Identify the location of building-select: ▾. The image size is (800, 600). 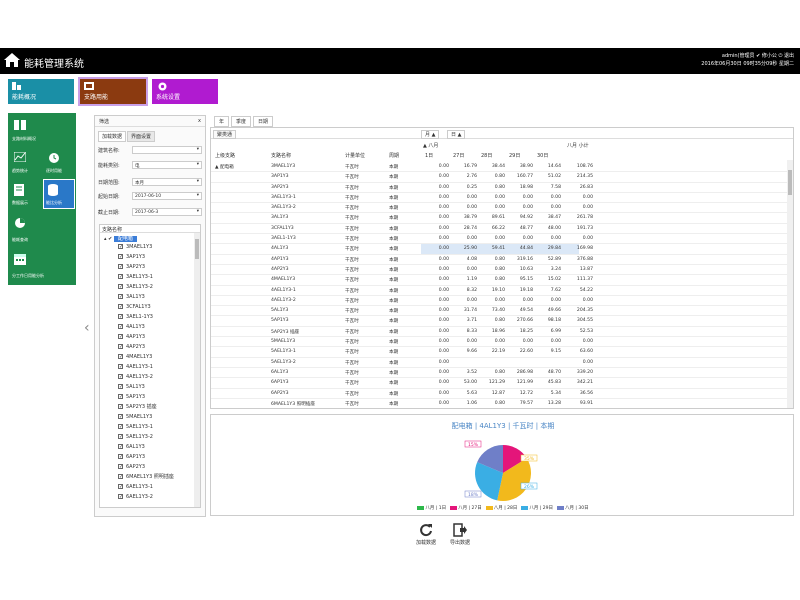
(167, 150).